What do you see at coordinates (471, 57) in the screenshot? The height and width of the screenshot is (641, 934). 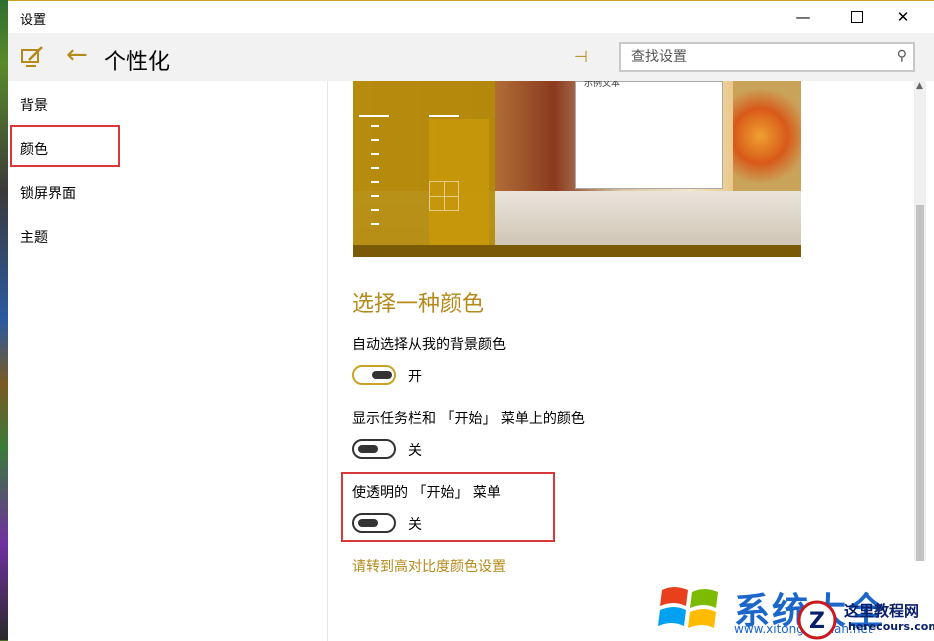 I see `header: ← 个性化 ⊣ ⚲` at bounding box center [471, 57].